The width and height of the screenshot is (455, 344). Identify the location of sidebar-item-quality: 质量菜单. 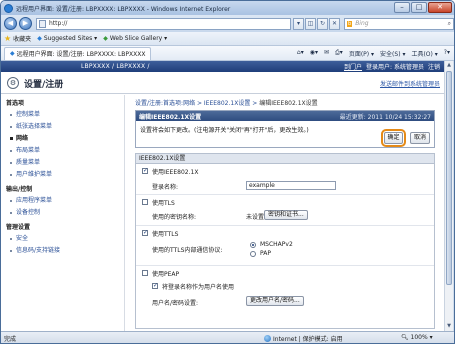
(65, 163).